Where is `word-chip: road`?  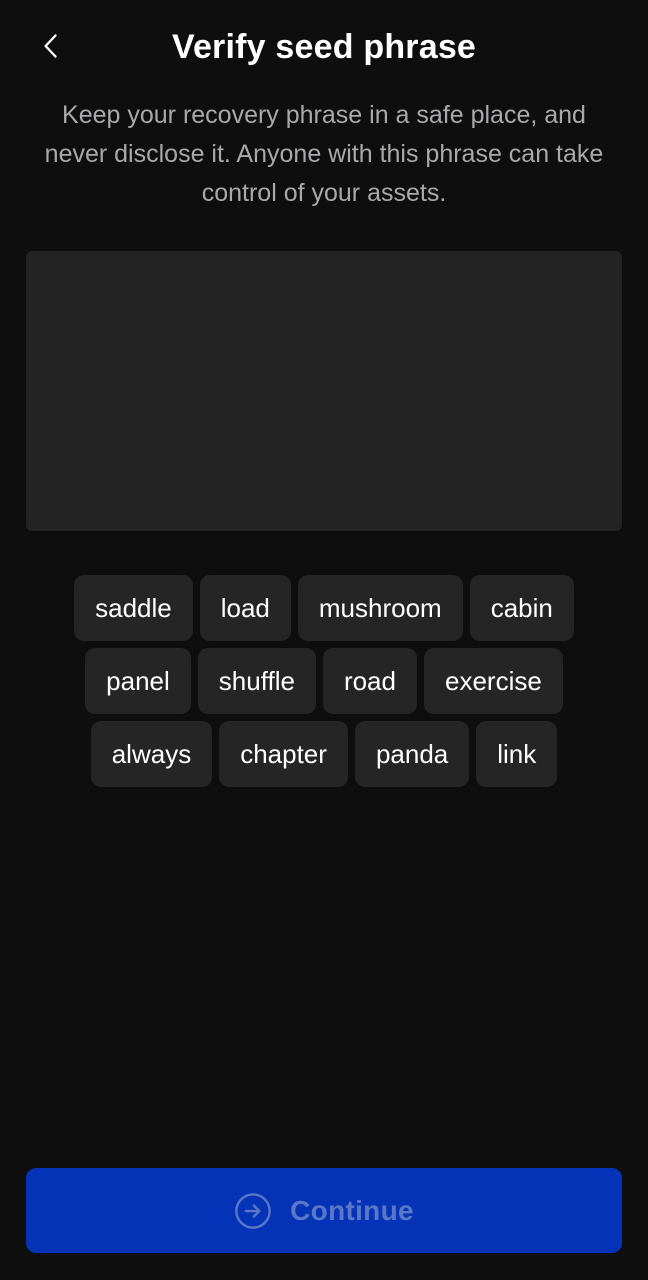 word-chip: road is located at coordinates (369, 681).